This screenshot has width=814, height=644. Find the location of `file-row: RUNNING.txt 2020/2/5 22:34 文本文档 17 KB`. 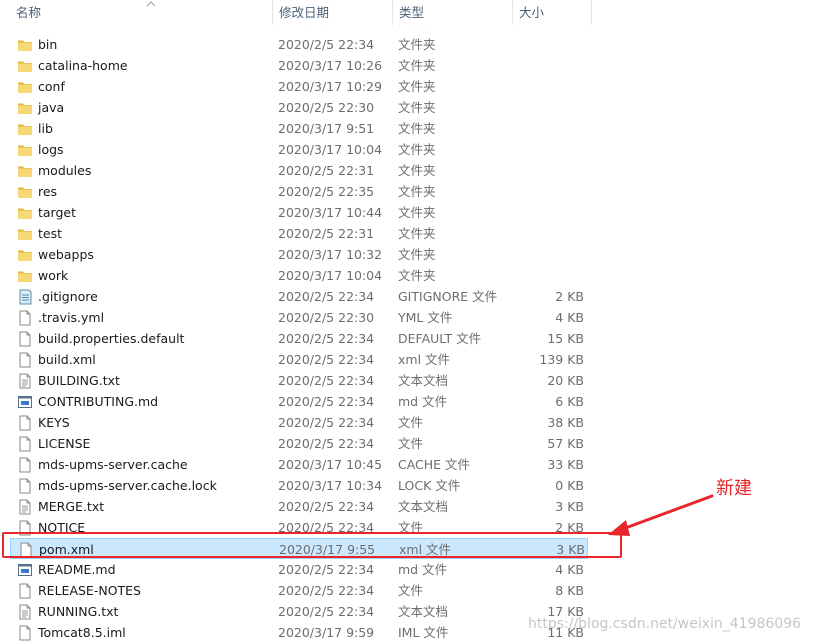

file-row: RUNNING.txt 2020/2/5 22:34 文本文档 17 KB is located at coordinates (299, 611).